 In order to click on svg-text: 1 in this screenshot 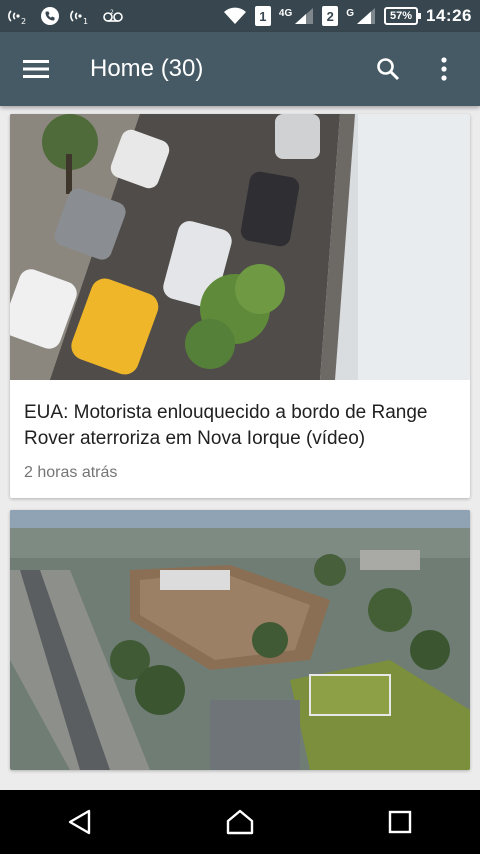, I will do `click(85, 21)`.